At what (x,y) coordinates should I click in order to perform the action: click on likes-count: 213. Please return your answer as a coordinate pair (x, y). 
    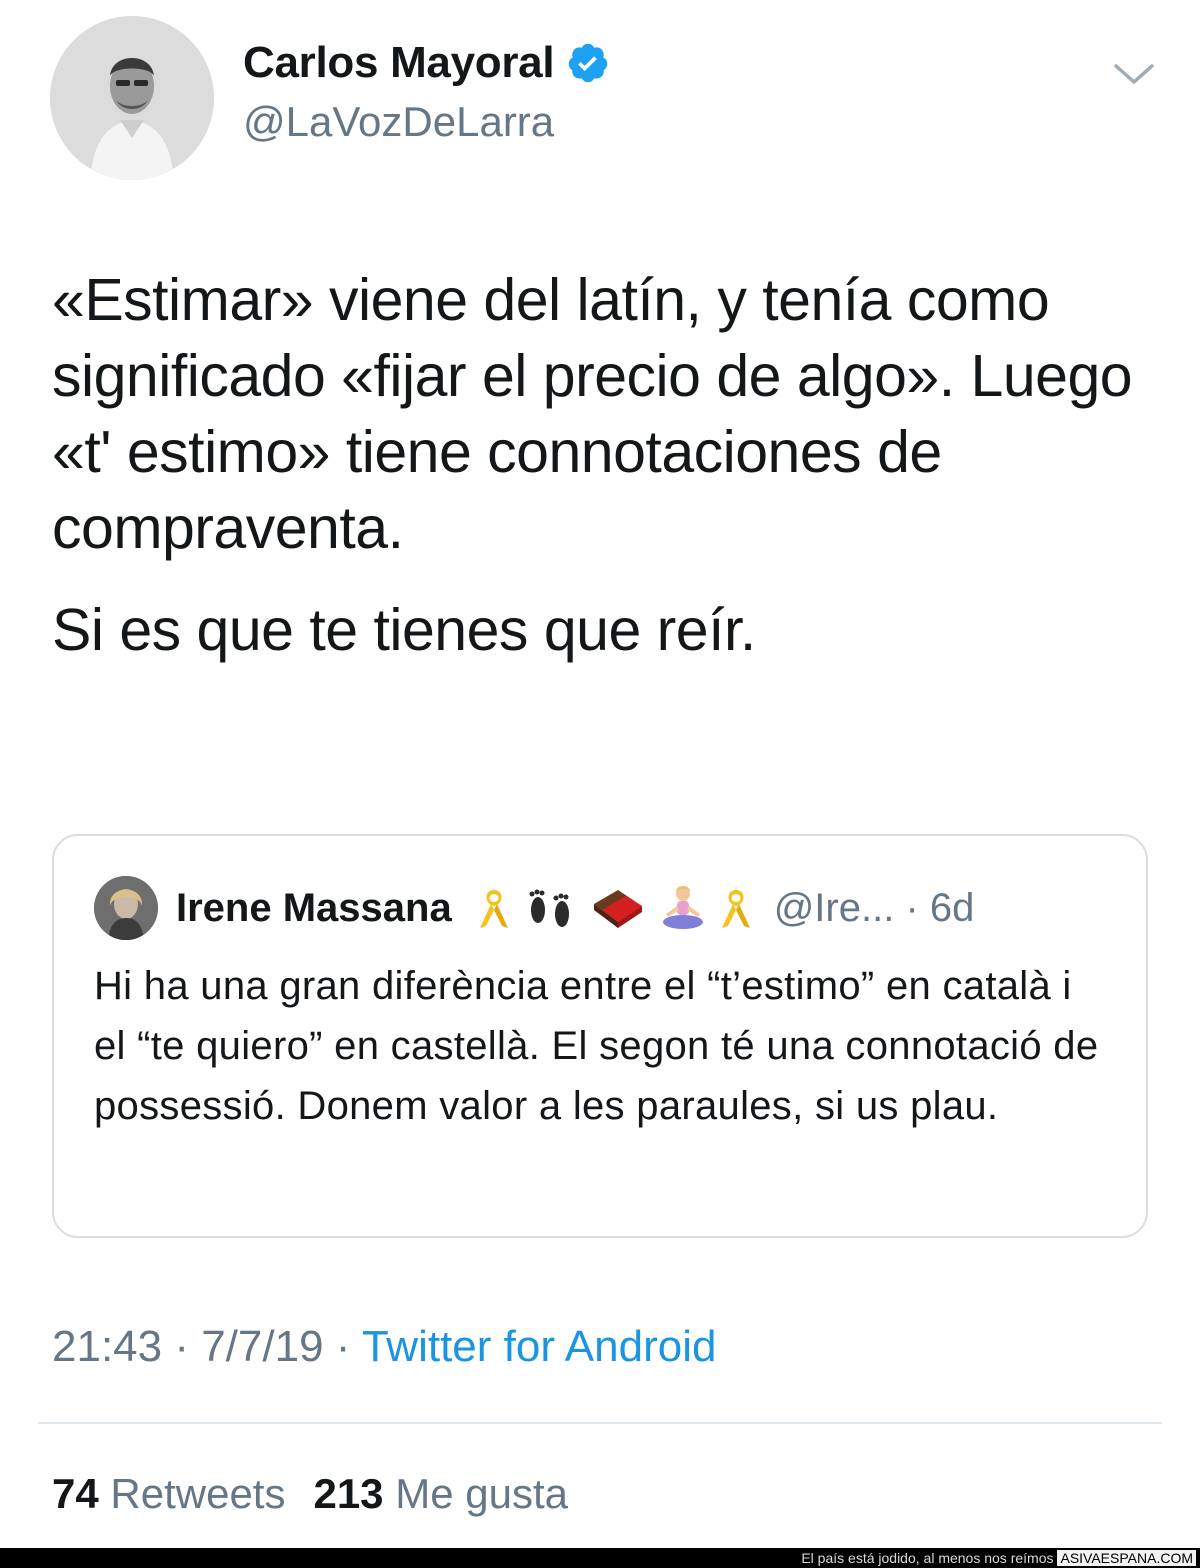
    Looking at the image, I should click on (348, 1493).